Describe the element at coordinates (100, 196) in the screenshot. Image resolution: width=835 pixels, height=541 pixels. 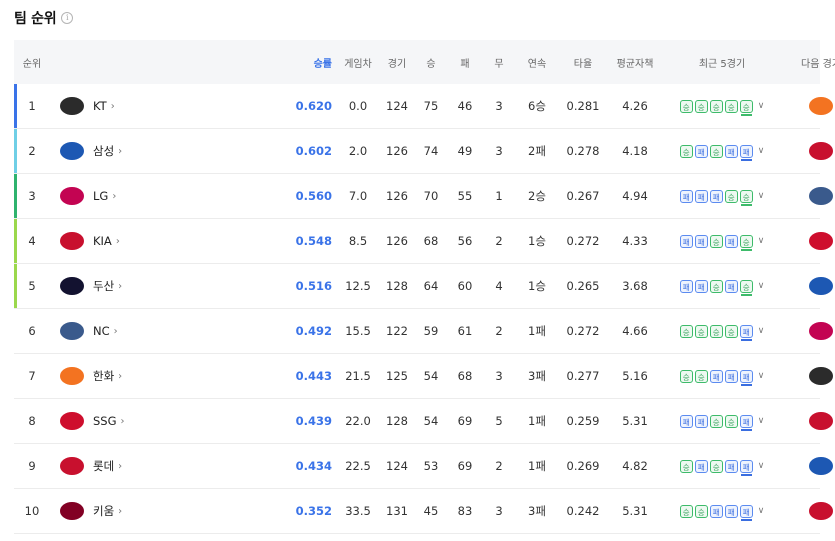
I see `team-name: LG` at that location.